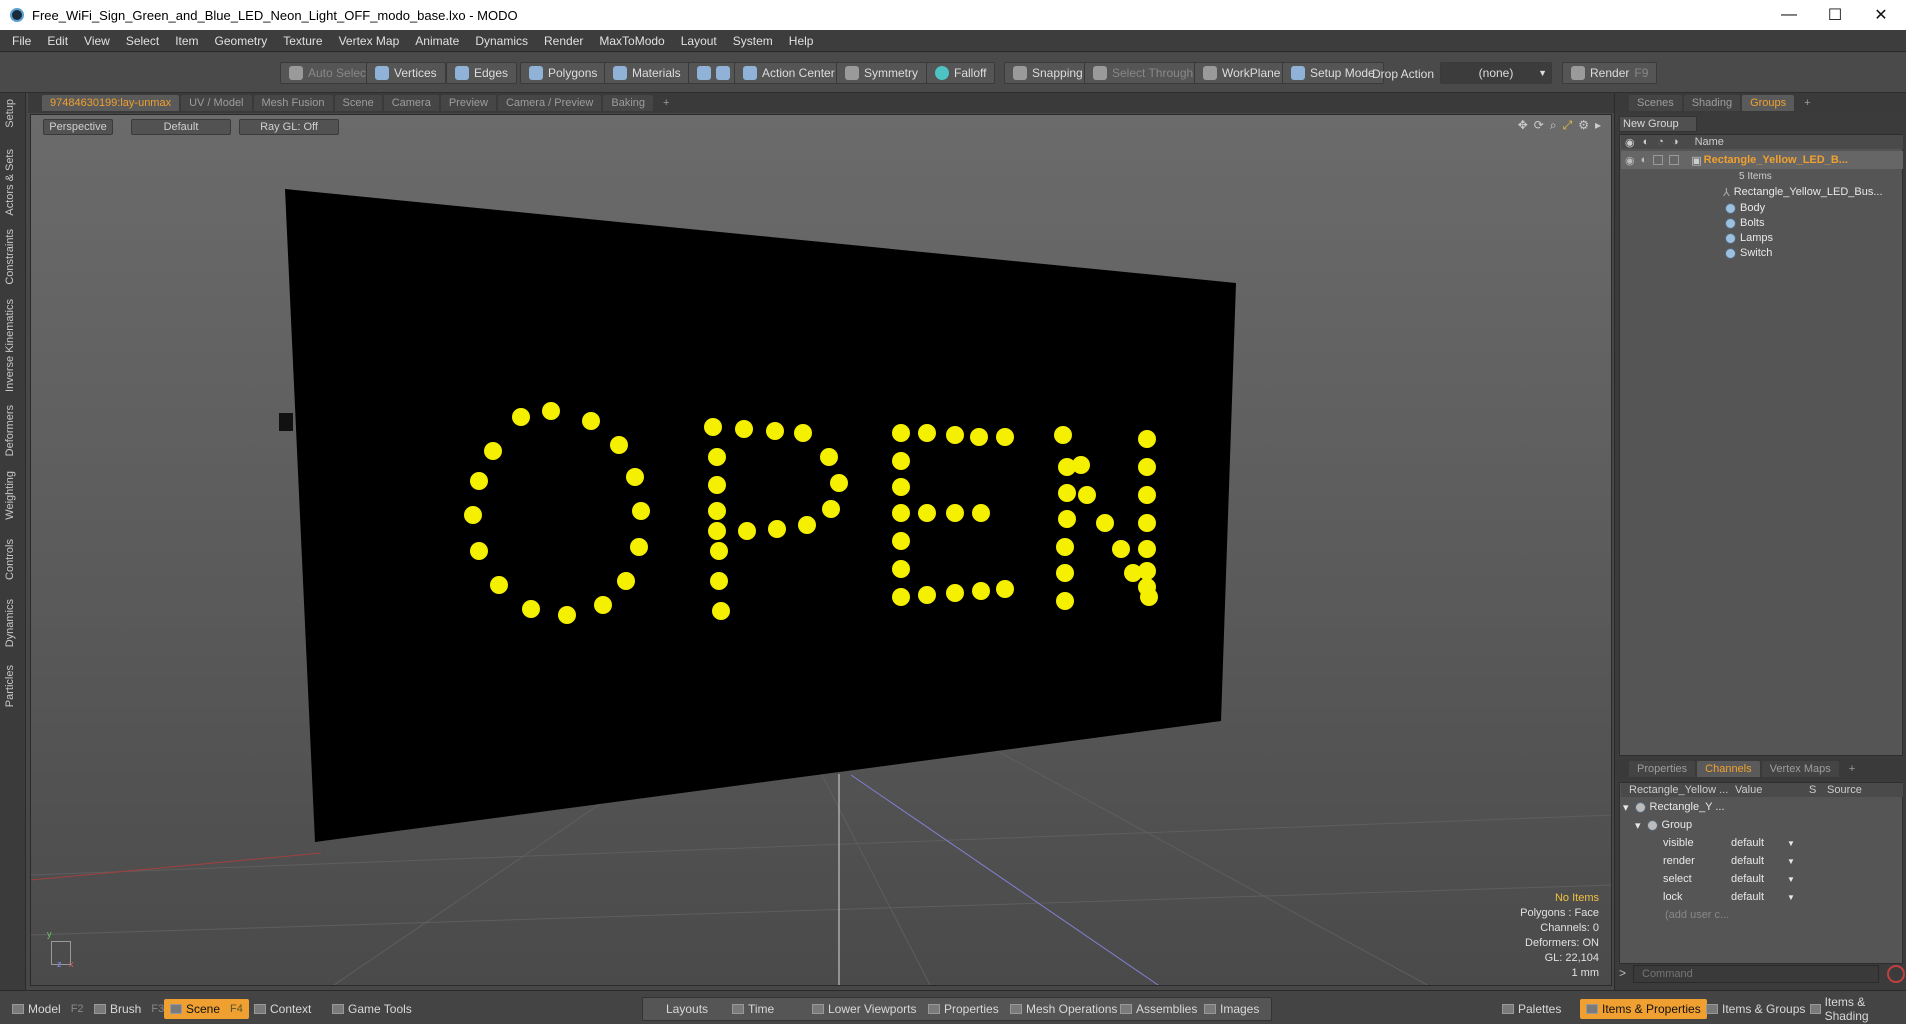 The image size is (1906, 1024). I want to click on add-bottom-tab-button: +, so click(1852, 769).